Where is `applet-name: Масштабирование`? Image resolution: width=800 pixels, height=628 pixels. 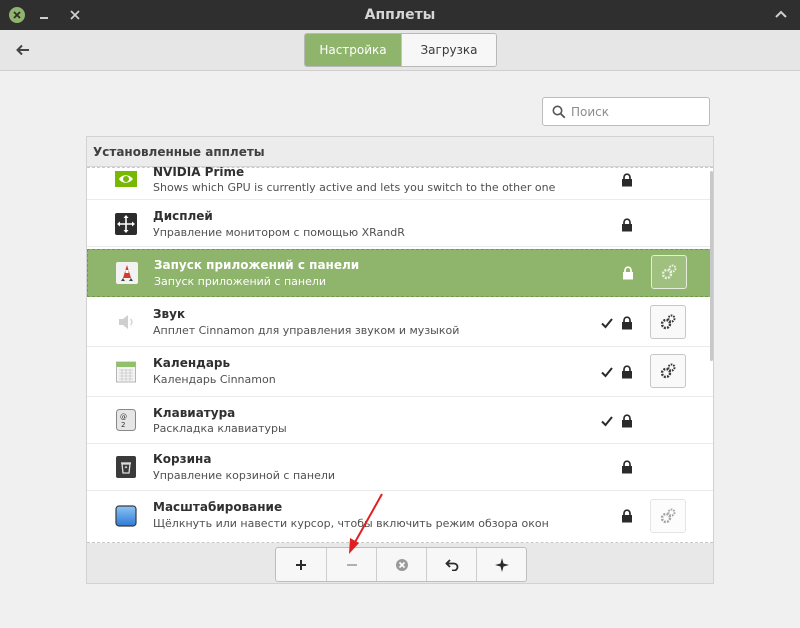
applet-name: Масштабирование is located at coordinates (218, 507).